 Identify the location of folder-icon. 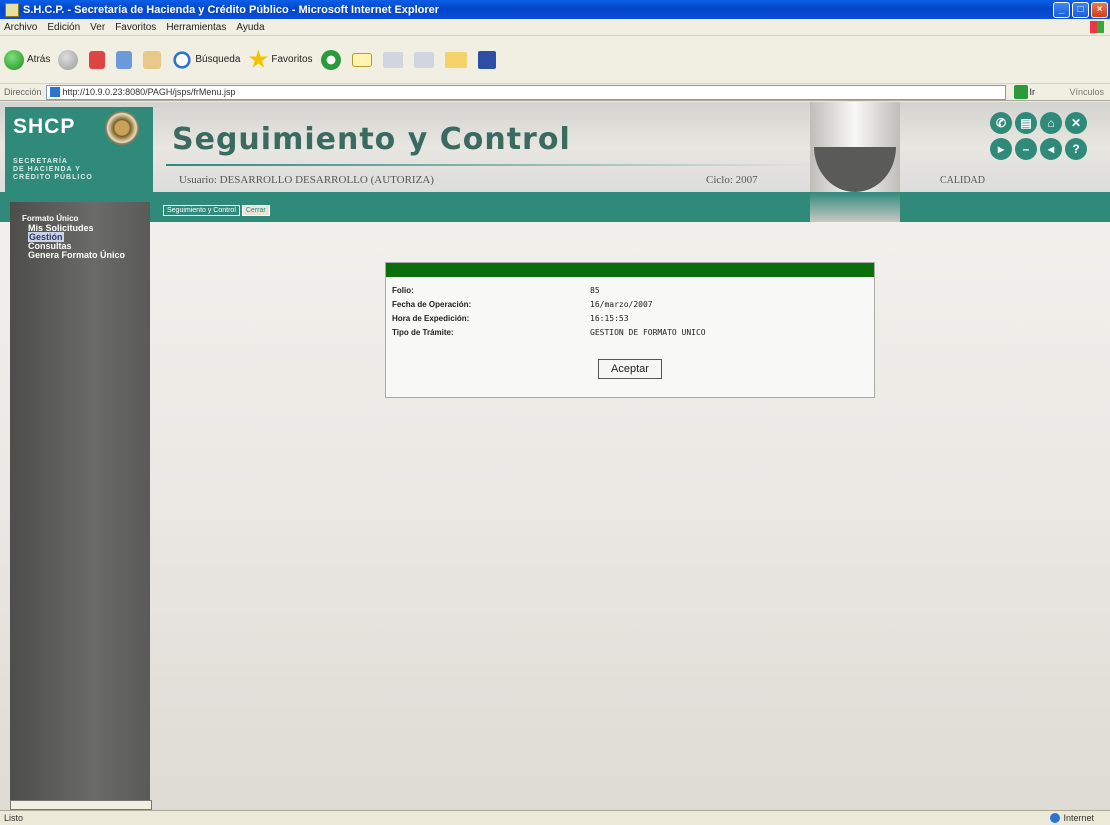
(455, 59).